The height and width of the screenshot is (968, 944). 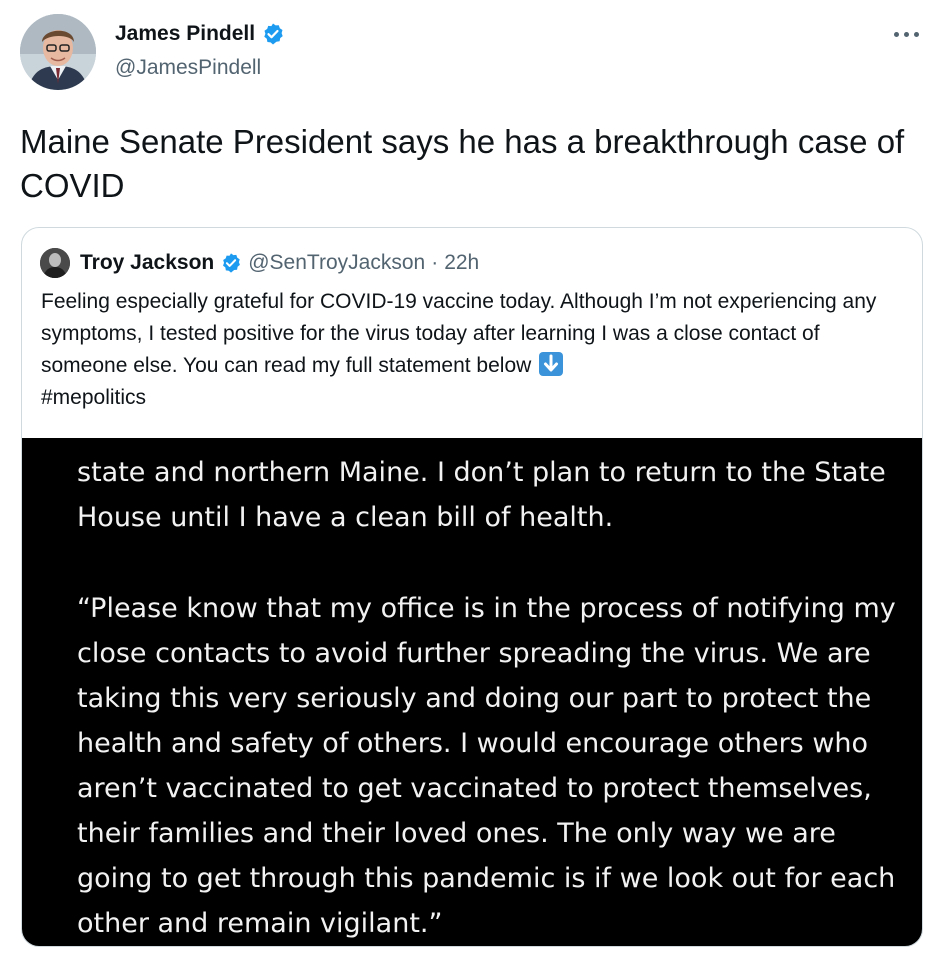 What do you see at coordinates (907, 34) in the screenshot?
I see `more-options-icon` at bounding box center [907, 34].